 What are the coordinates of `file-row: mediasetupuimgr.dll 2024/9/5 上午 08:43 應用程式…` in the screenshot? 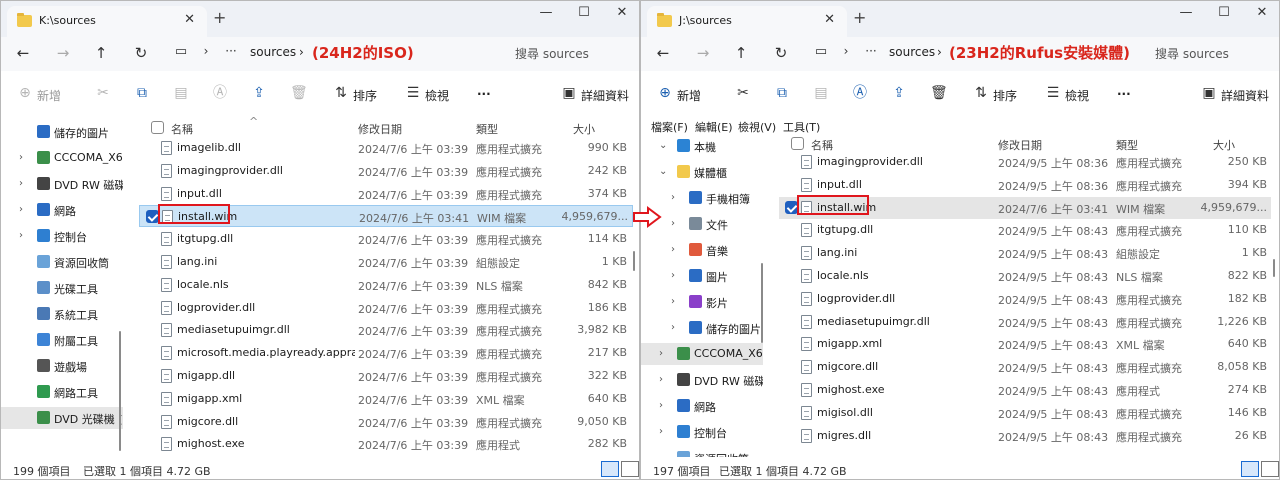 It's located at (1025, 322).